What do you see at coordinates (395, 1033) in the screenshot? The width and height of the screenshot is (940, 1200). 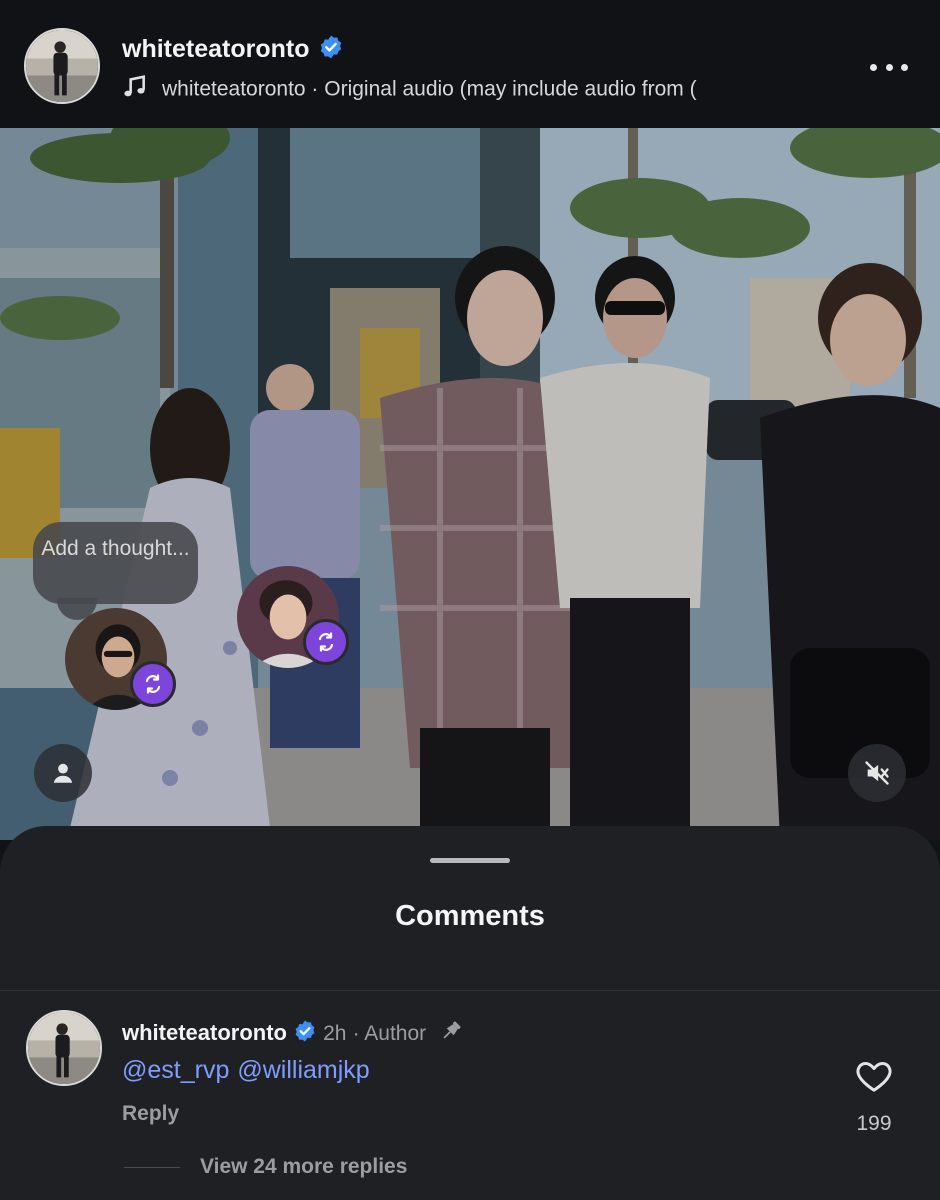 I see `author-label: Author` at bounding box center [395, 1033].